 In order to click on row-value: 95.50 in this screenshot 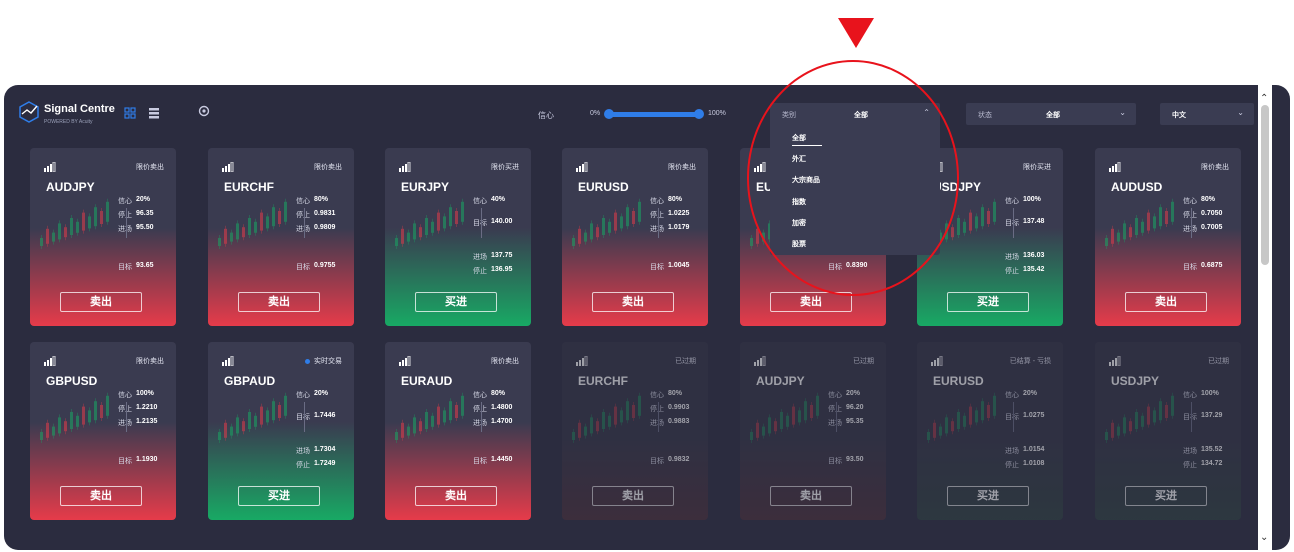, I will do `click(145, 227)`.